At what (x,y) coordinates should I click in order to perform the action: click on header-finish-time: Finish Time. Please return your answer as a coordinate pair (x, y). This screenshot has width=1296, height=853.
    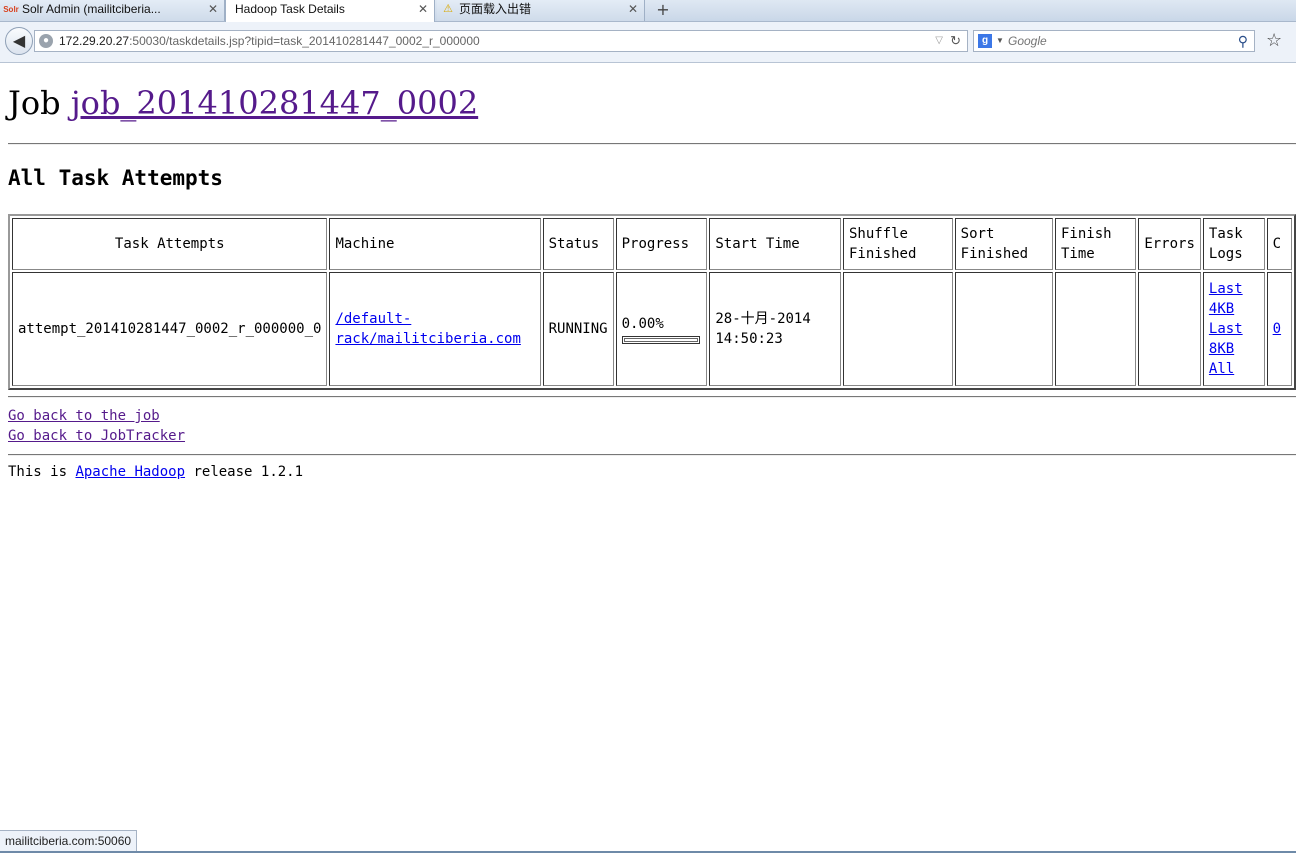
    Looking at the image, I should click on (1095, 244).